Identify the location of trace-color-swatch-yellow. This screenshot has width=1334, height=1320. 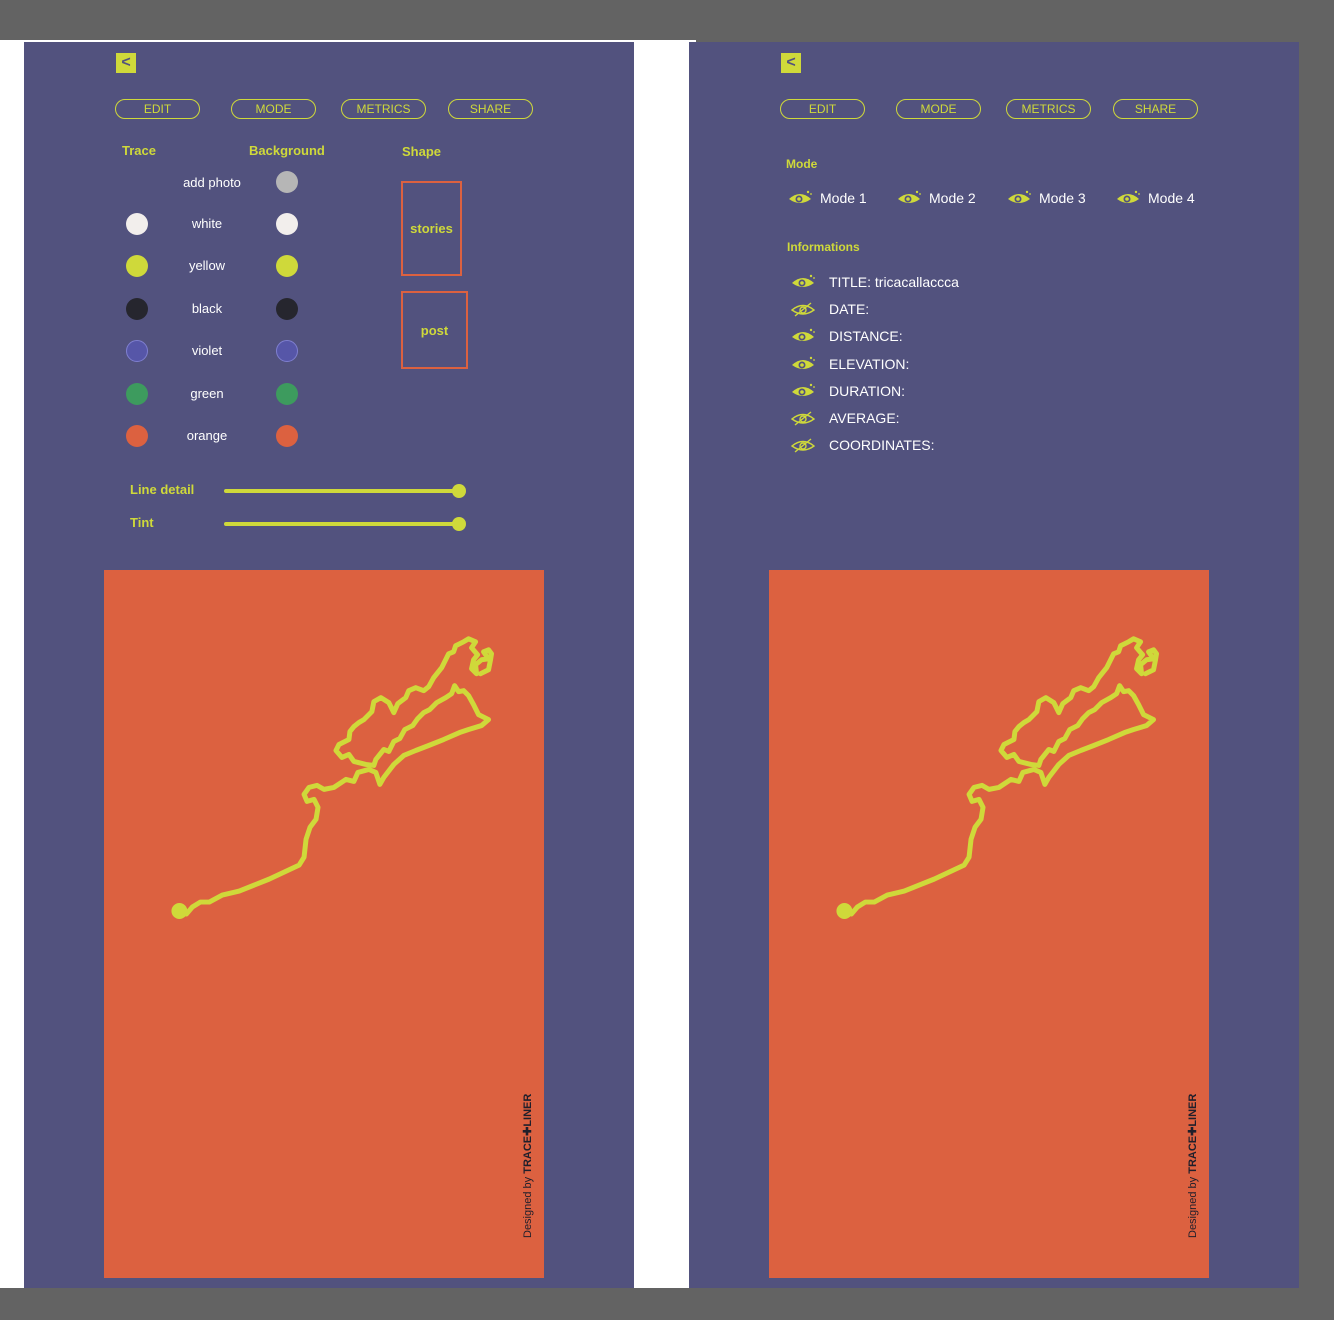
(137, 266).